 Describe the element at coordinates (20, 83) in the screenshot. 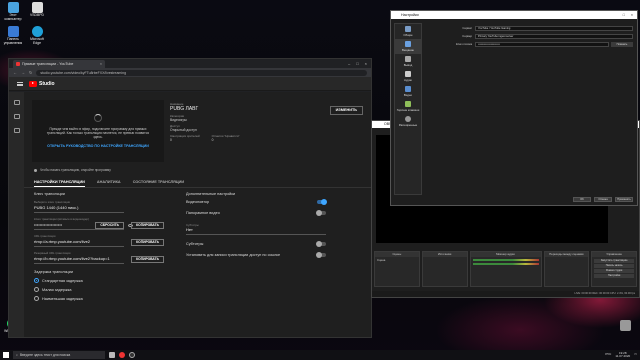

I see `menu-icon` at that location.